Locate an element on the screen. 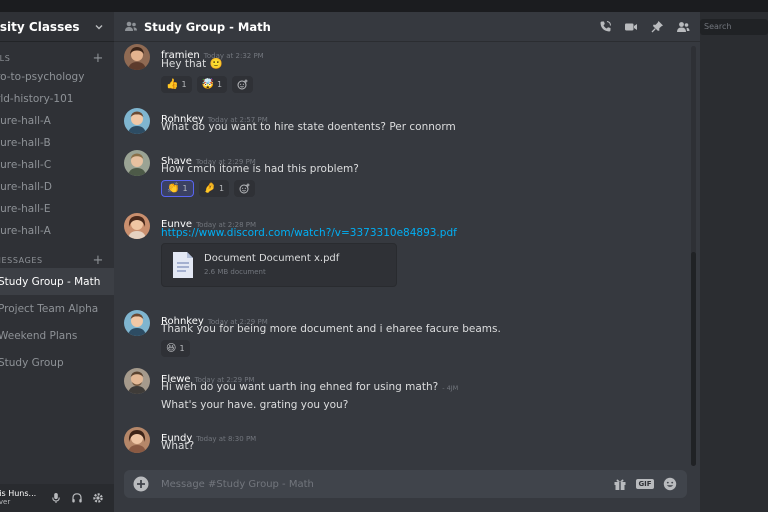 Image resolution: width=768 pixels, height=512 pixels. reaction-thumbs-up: 👍 1 is located at coordinates (176, 84).